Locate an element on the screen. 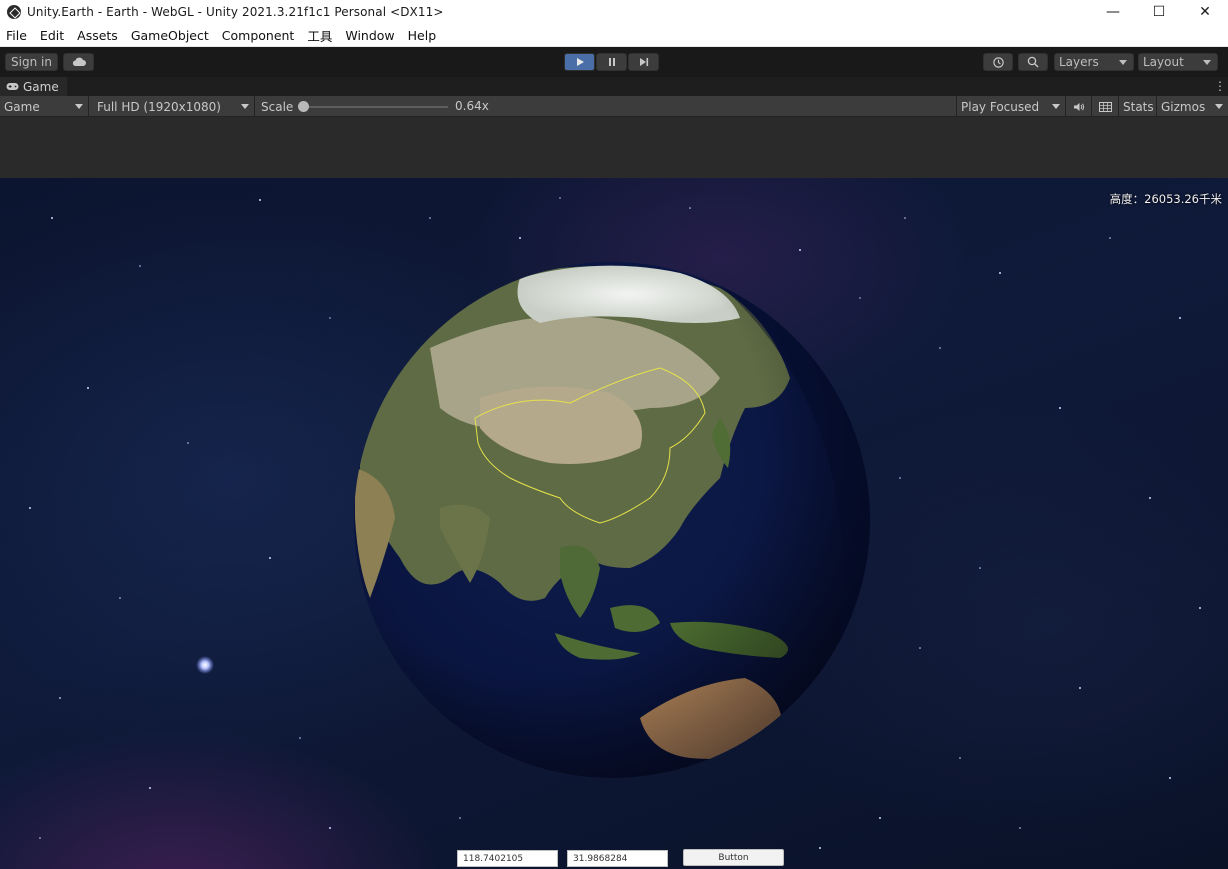  cloud-icon is located at coordinates (79, 61).